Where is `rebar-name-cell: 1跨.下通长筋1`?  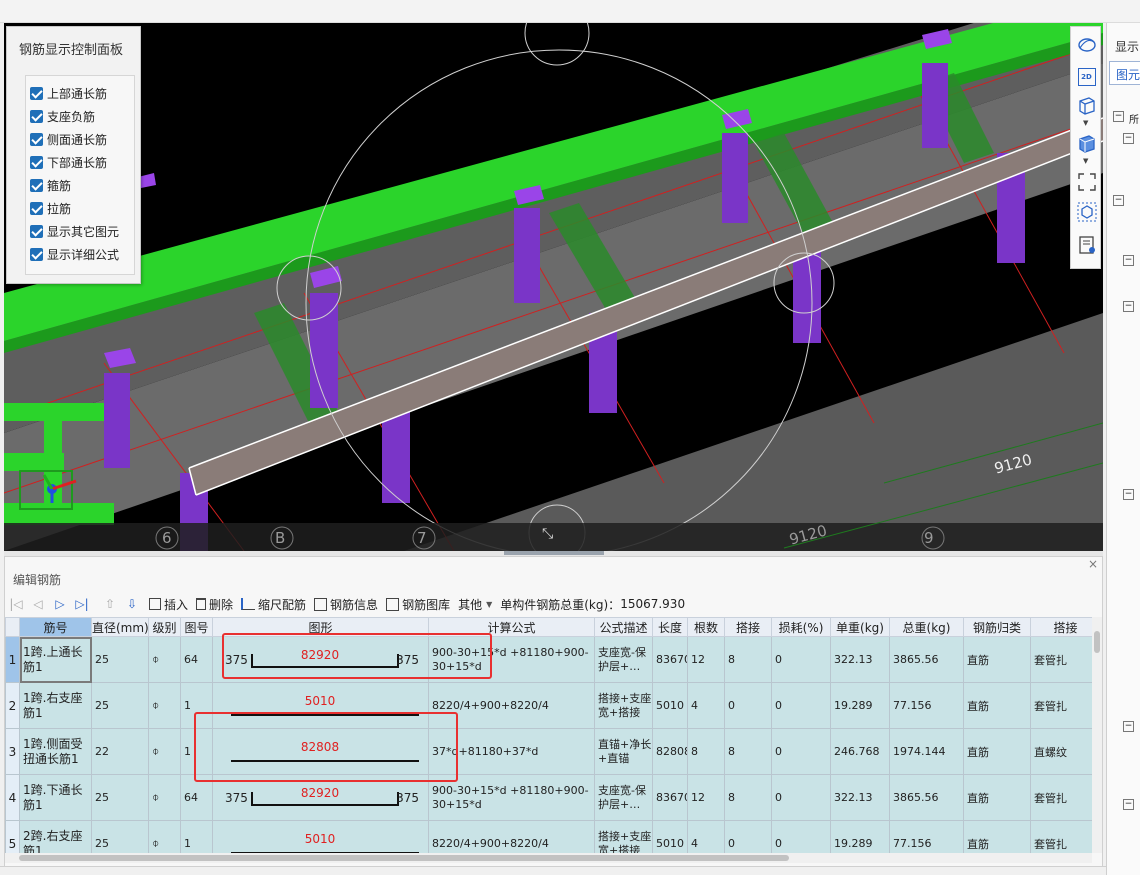
rebar-name-cell: 1跨.下通长筋1 is located at coordinates (55, 797).